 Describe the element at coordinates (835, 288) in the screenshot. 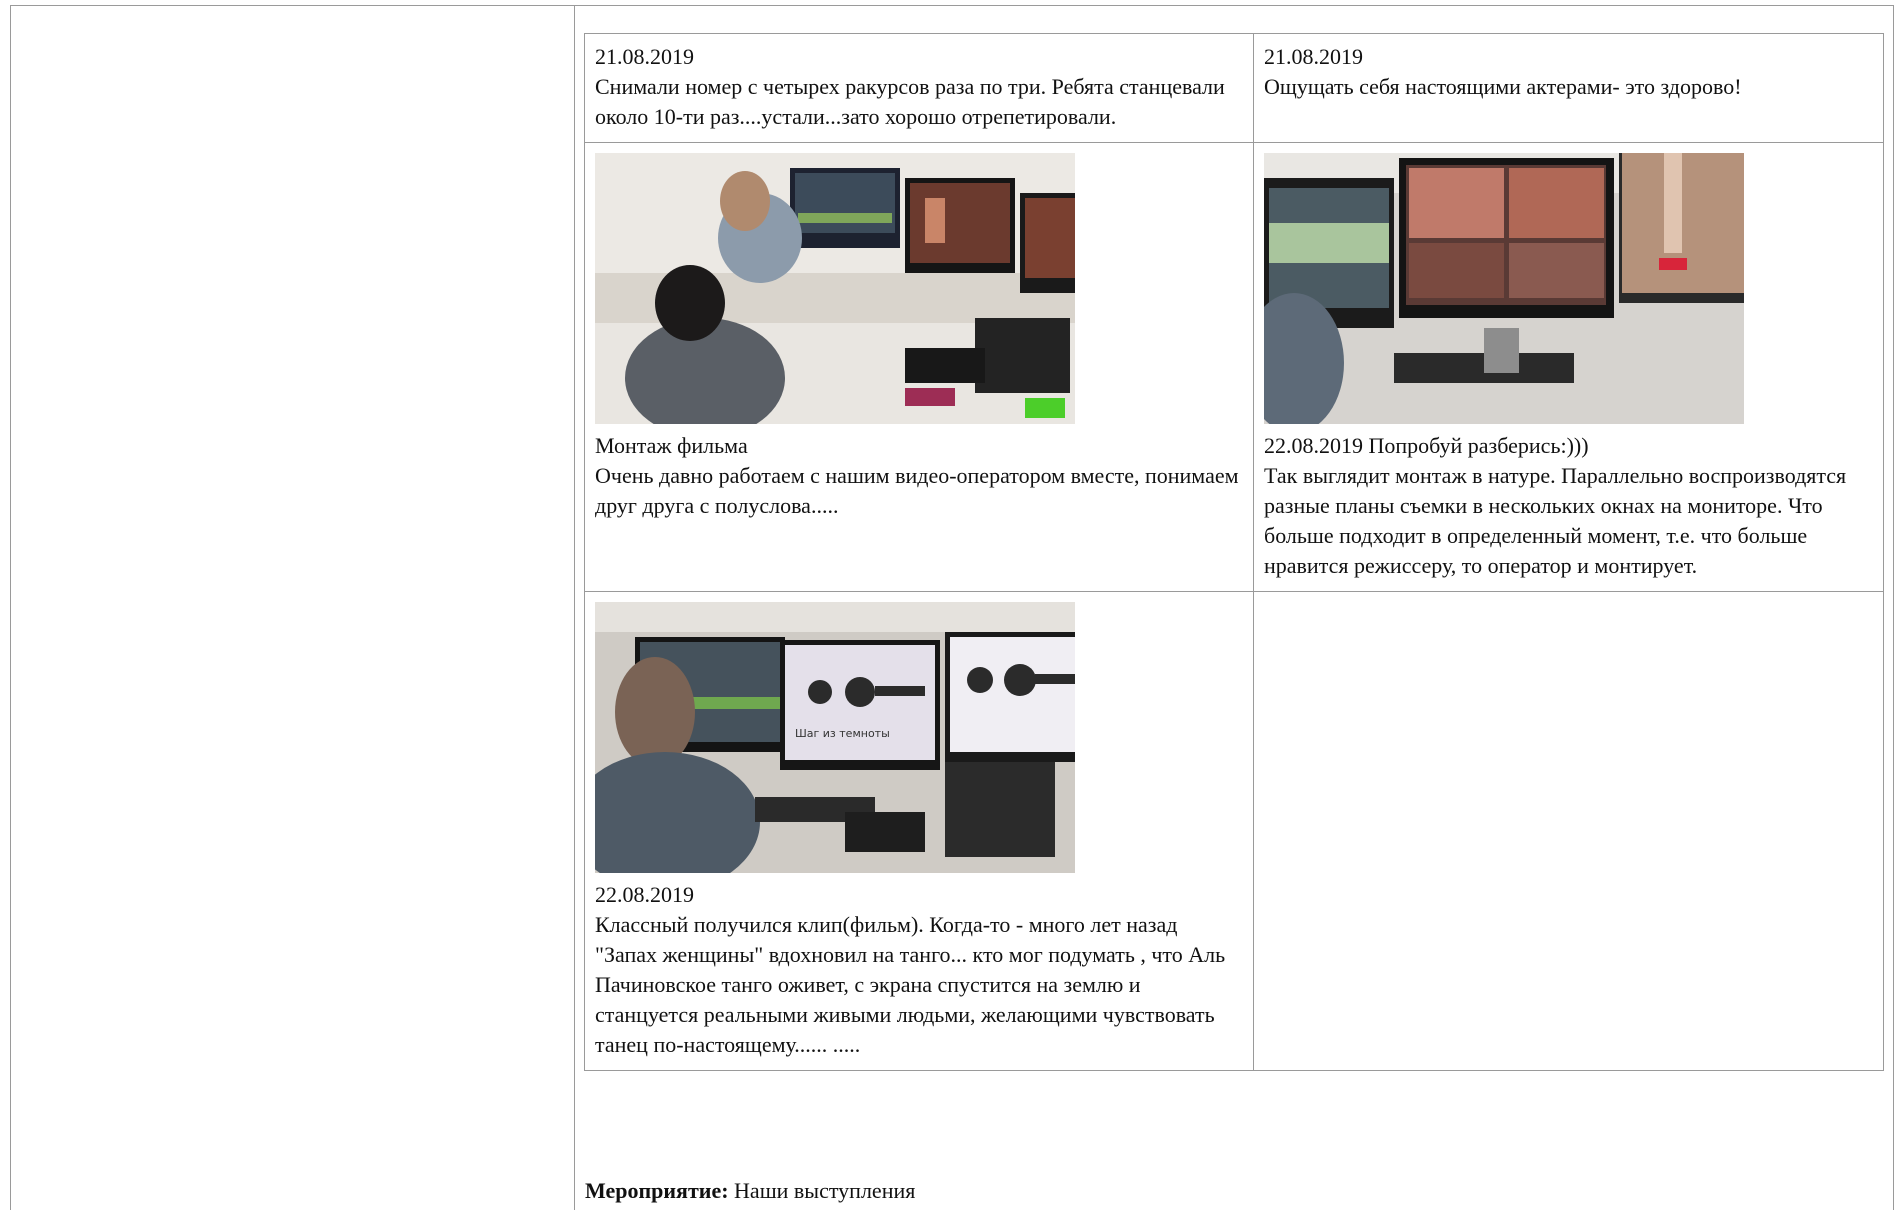

I see `editing-studio-photo` at that location.